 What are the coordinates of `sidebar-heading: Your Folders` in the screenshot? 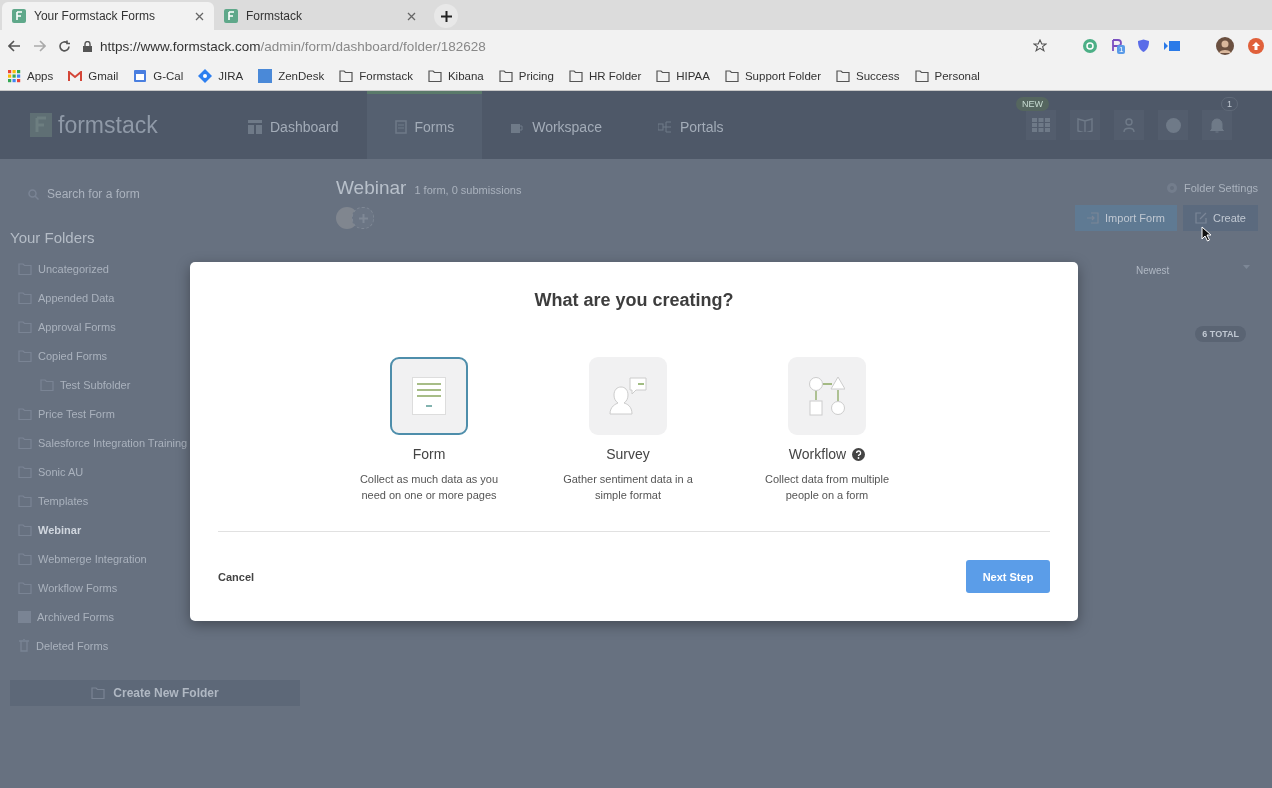 It's located at (53, 237).